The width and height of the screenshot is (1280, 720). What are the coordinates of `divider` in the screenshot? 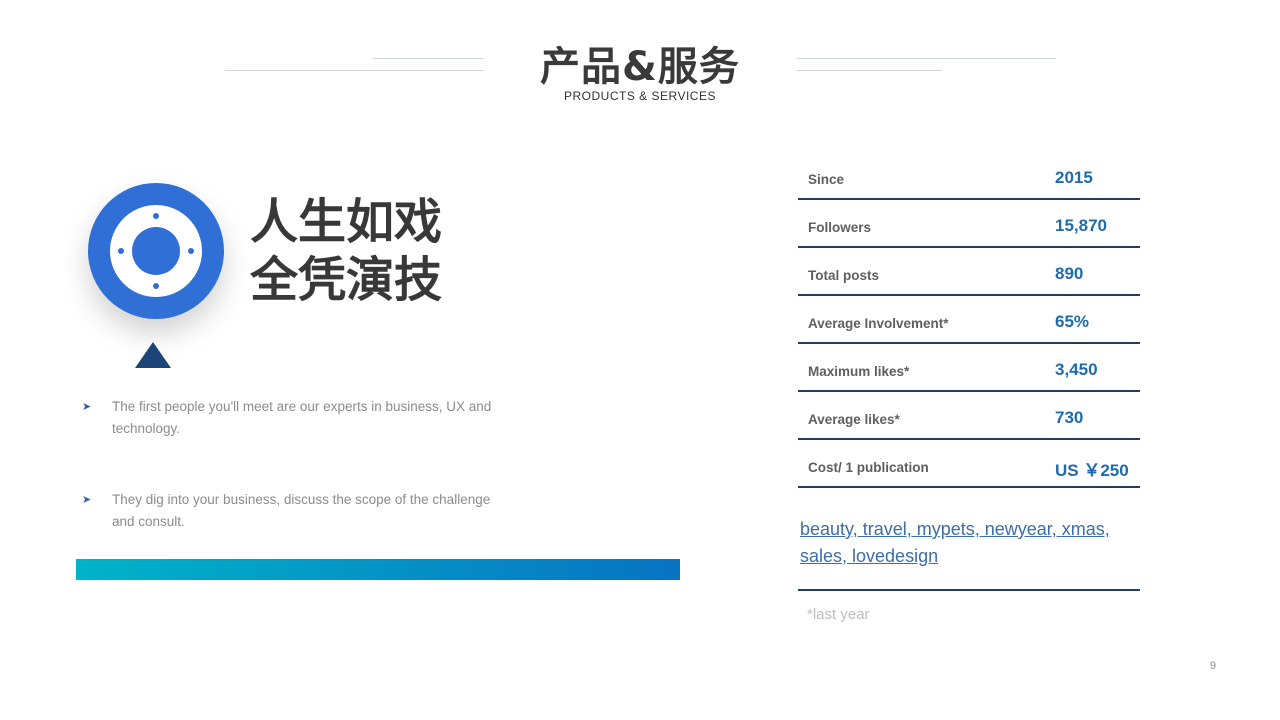 It's located at (969, 590).